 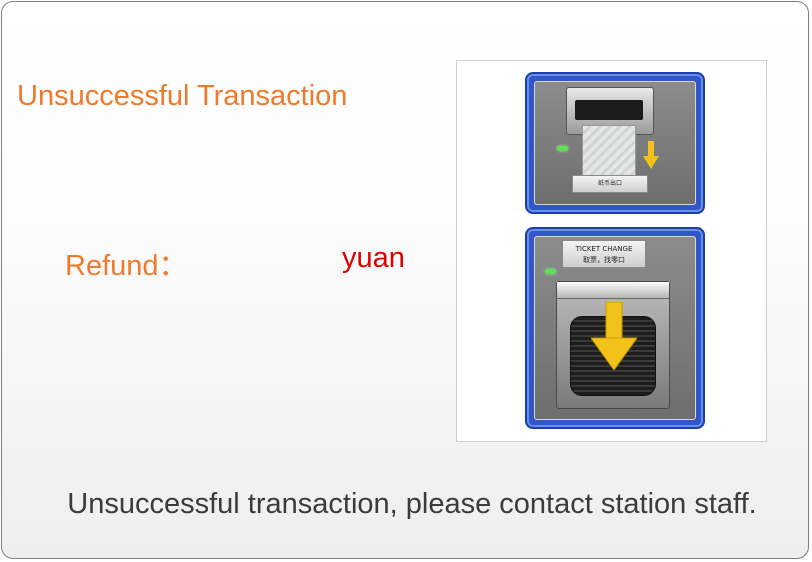 What do you see at coordinates (604, 260) in the screenshot?
I see `ticket-change-plate-line2: 取票，找零口` at bounding box center [604, 260].